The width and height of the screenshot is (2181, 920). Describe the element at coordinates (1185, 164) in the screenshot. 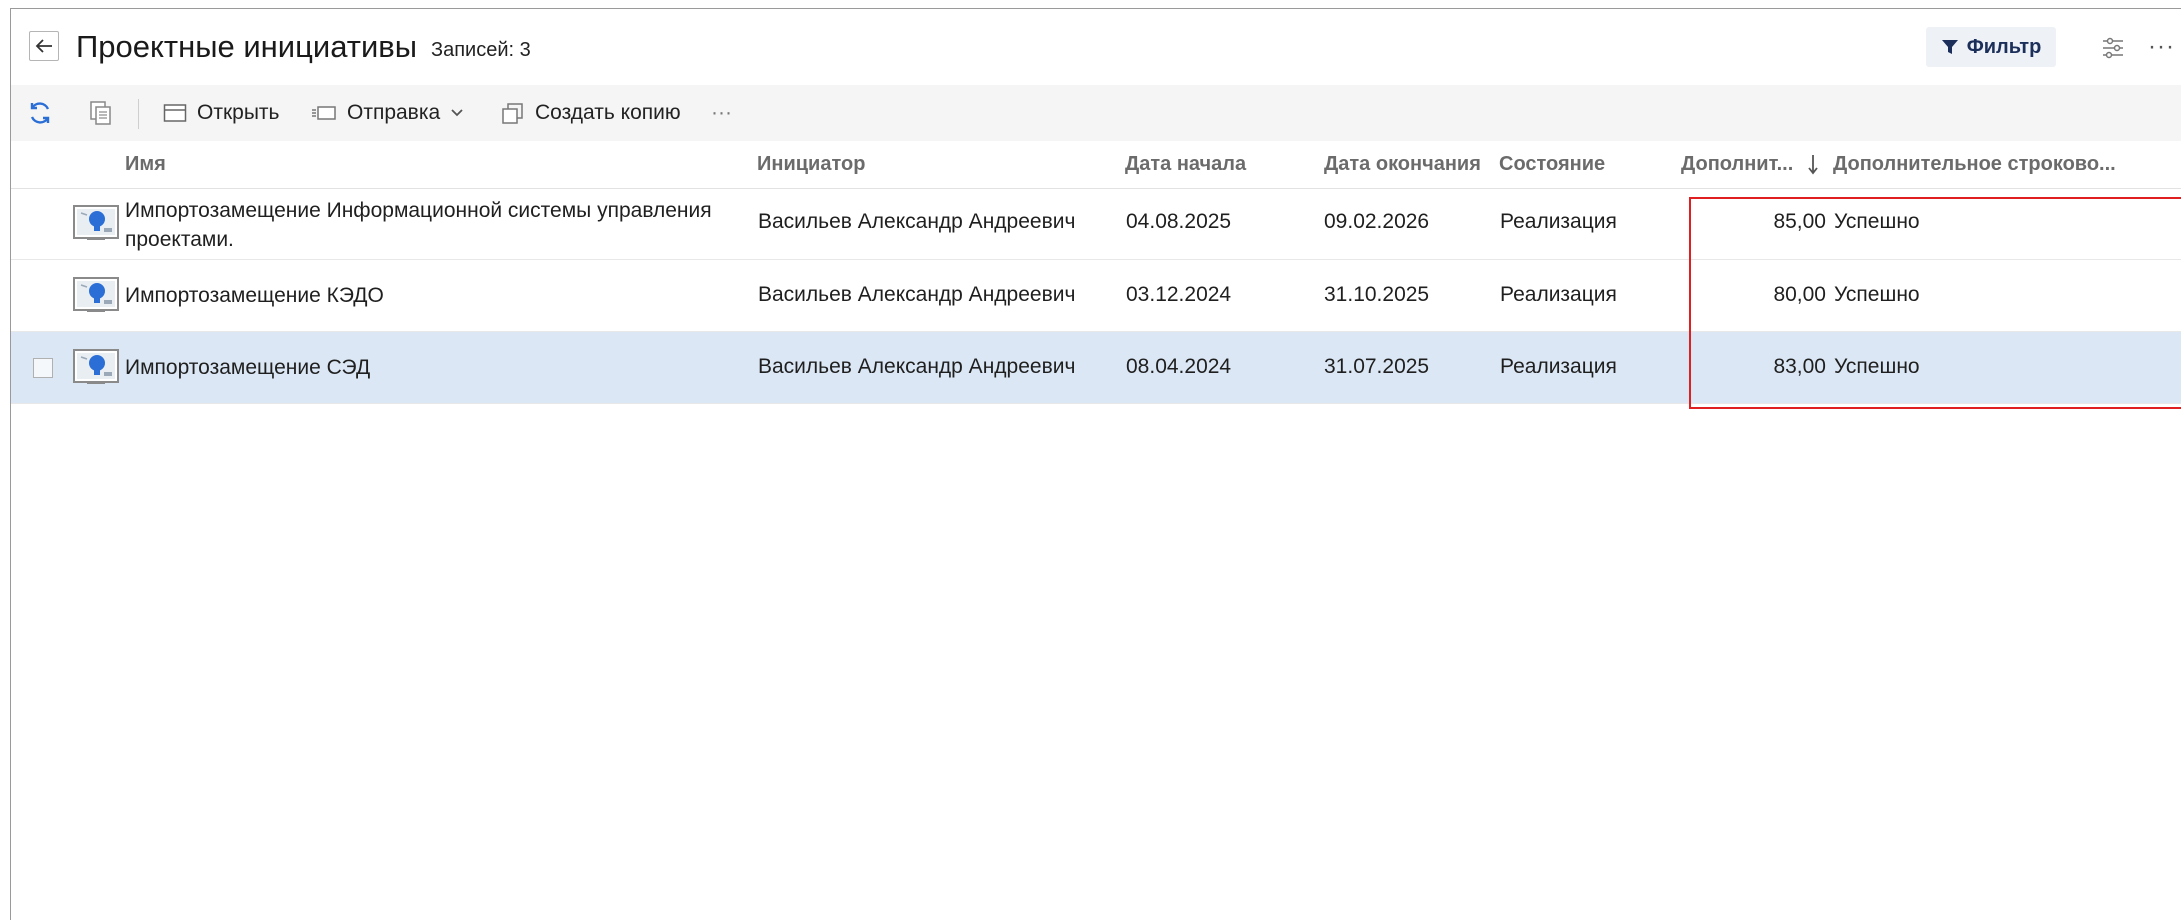

I see `col-header-start-date: Дата начала` at that location.